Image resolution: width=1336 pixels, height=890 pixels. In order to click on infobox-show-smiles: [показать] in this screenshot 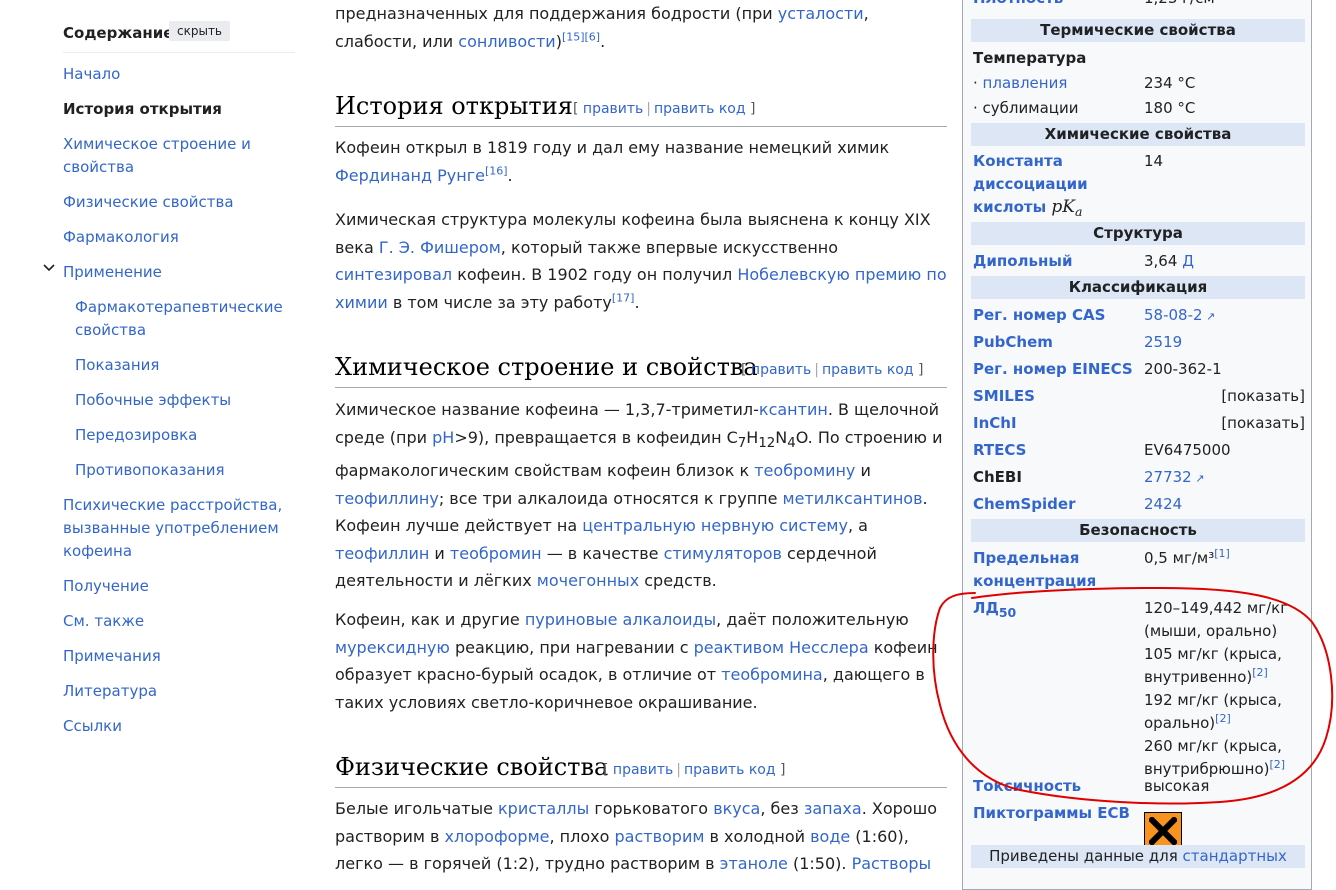, I will do `click(1224, 396)`.